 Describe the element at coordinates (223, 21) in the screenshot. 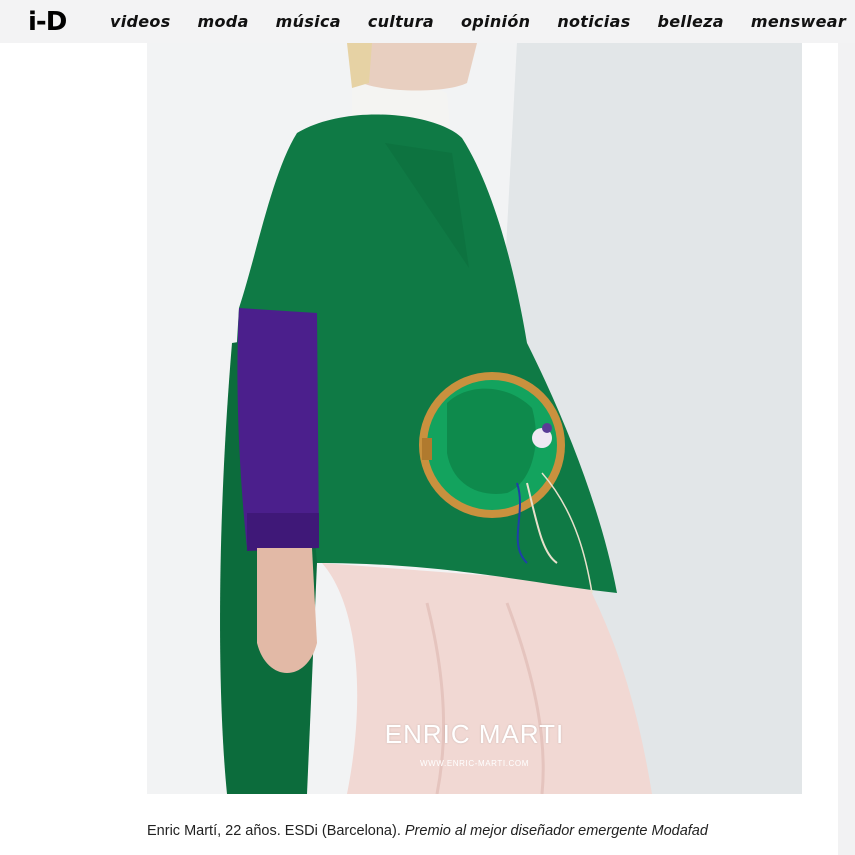

I see `nav-link-moda: moda` at that location.